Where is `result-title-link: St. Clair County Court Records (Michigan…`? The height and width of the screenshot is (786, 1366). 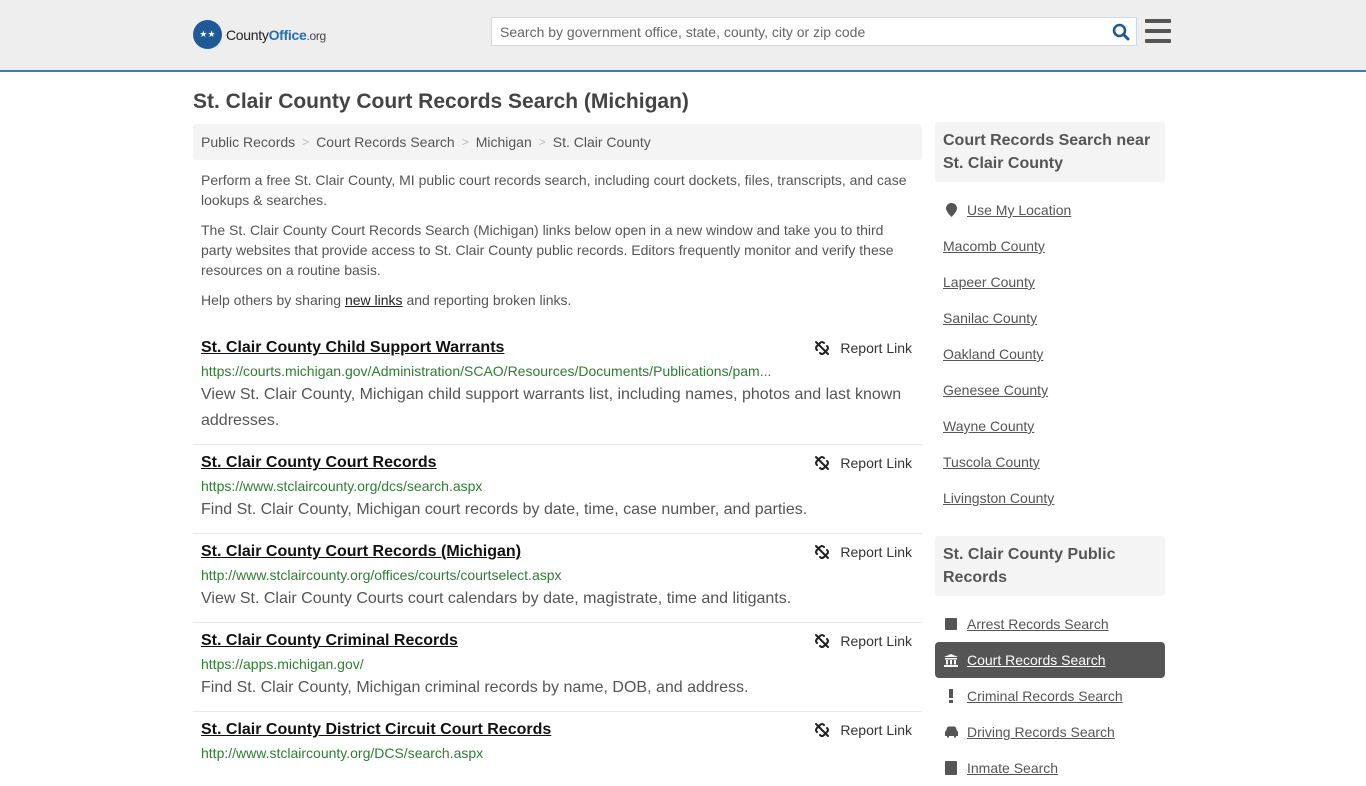
result-title-link: St. Clair County Court Records (Michigan… is located at coordinates (361, 552).